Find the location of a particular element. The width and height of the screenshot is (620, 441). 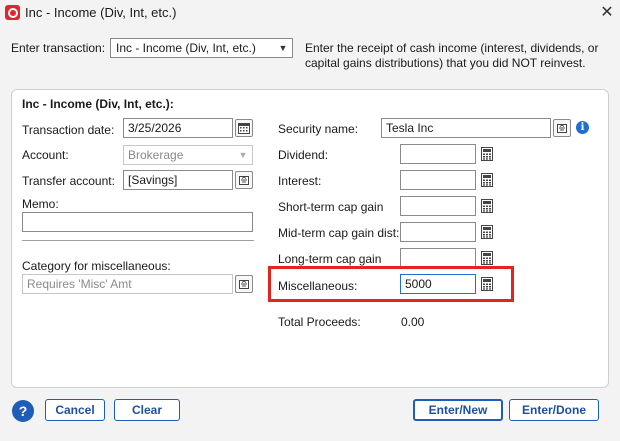

category-field: Requires 'Misc' Amt is located at coordinates (127, 284).